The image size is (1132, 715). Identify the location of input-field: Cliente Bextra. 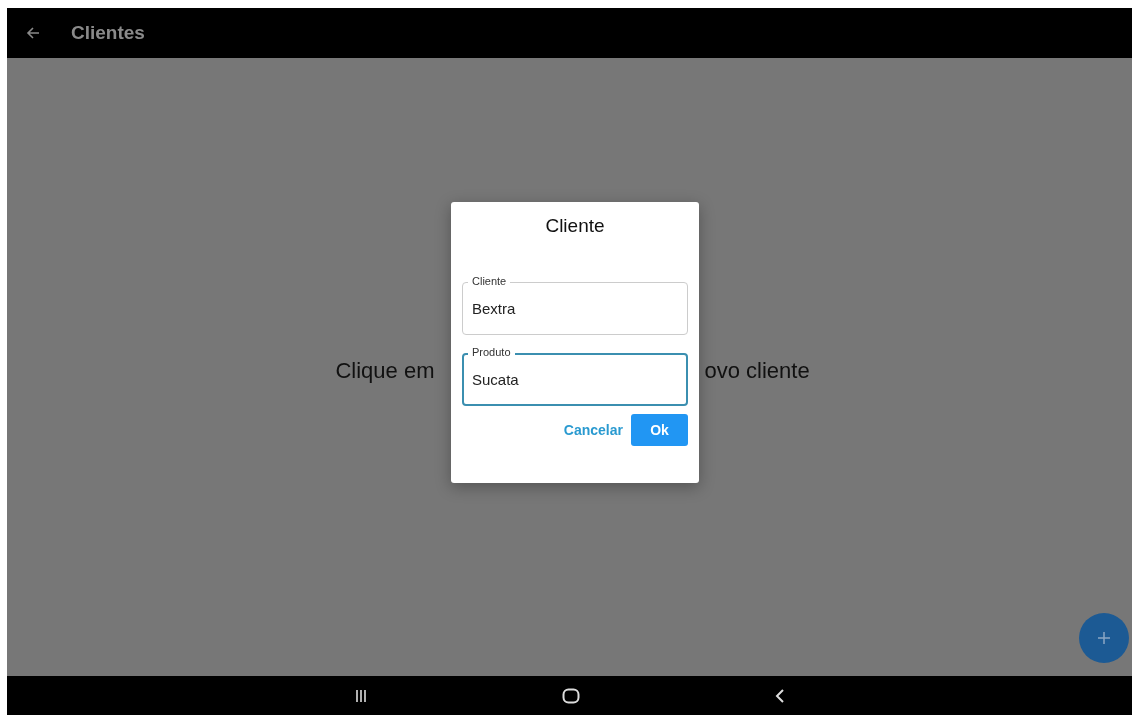
(575, 304).